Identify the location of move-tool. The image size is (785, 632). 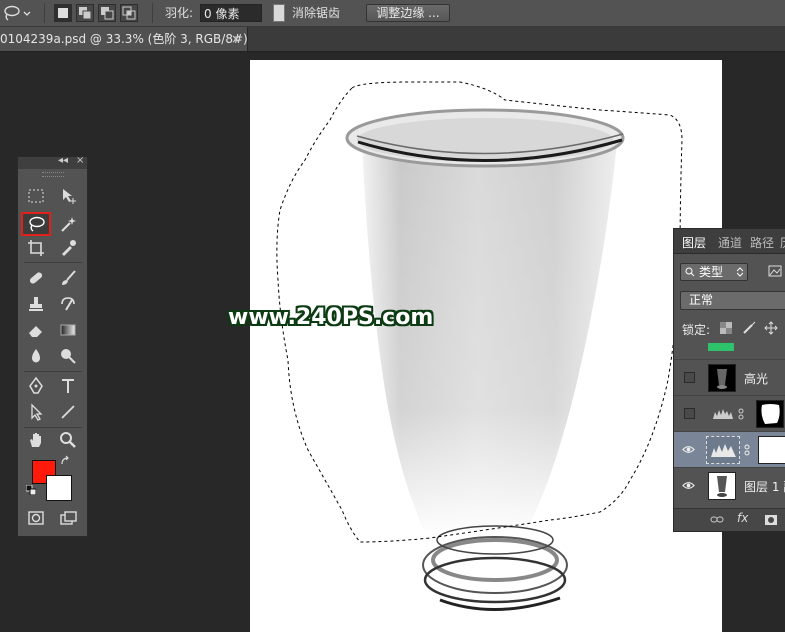
(68, 196).